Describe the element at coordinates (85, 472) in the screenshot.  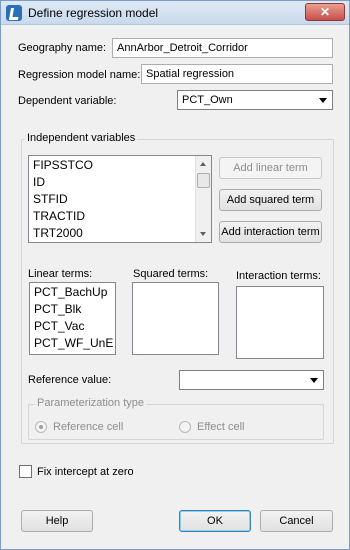
I see `fix-intercept-label: Fix intercept at zero` at that location.